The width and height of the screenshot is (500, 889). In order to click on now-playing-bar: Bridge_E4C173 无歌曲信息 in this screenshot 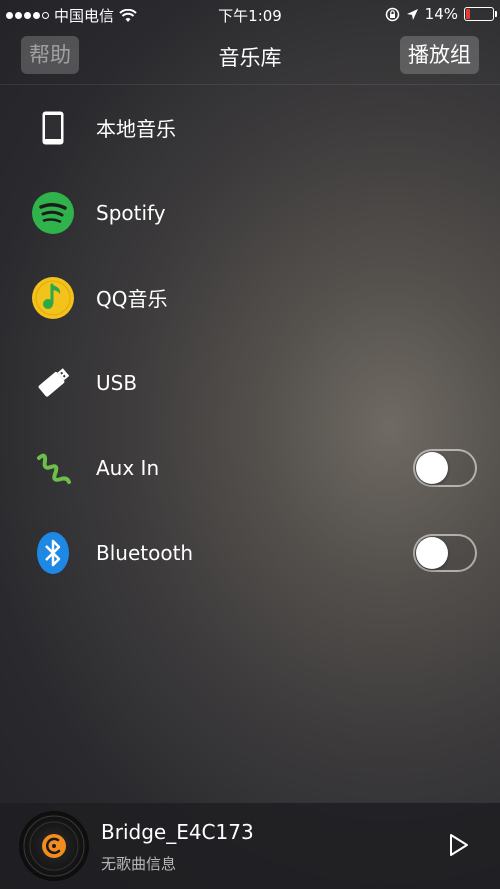, I will do `click(250, 846)`.